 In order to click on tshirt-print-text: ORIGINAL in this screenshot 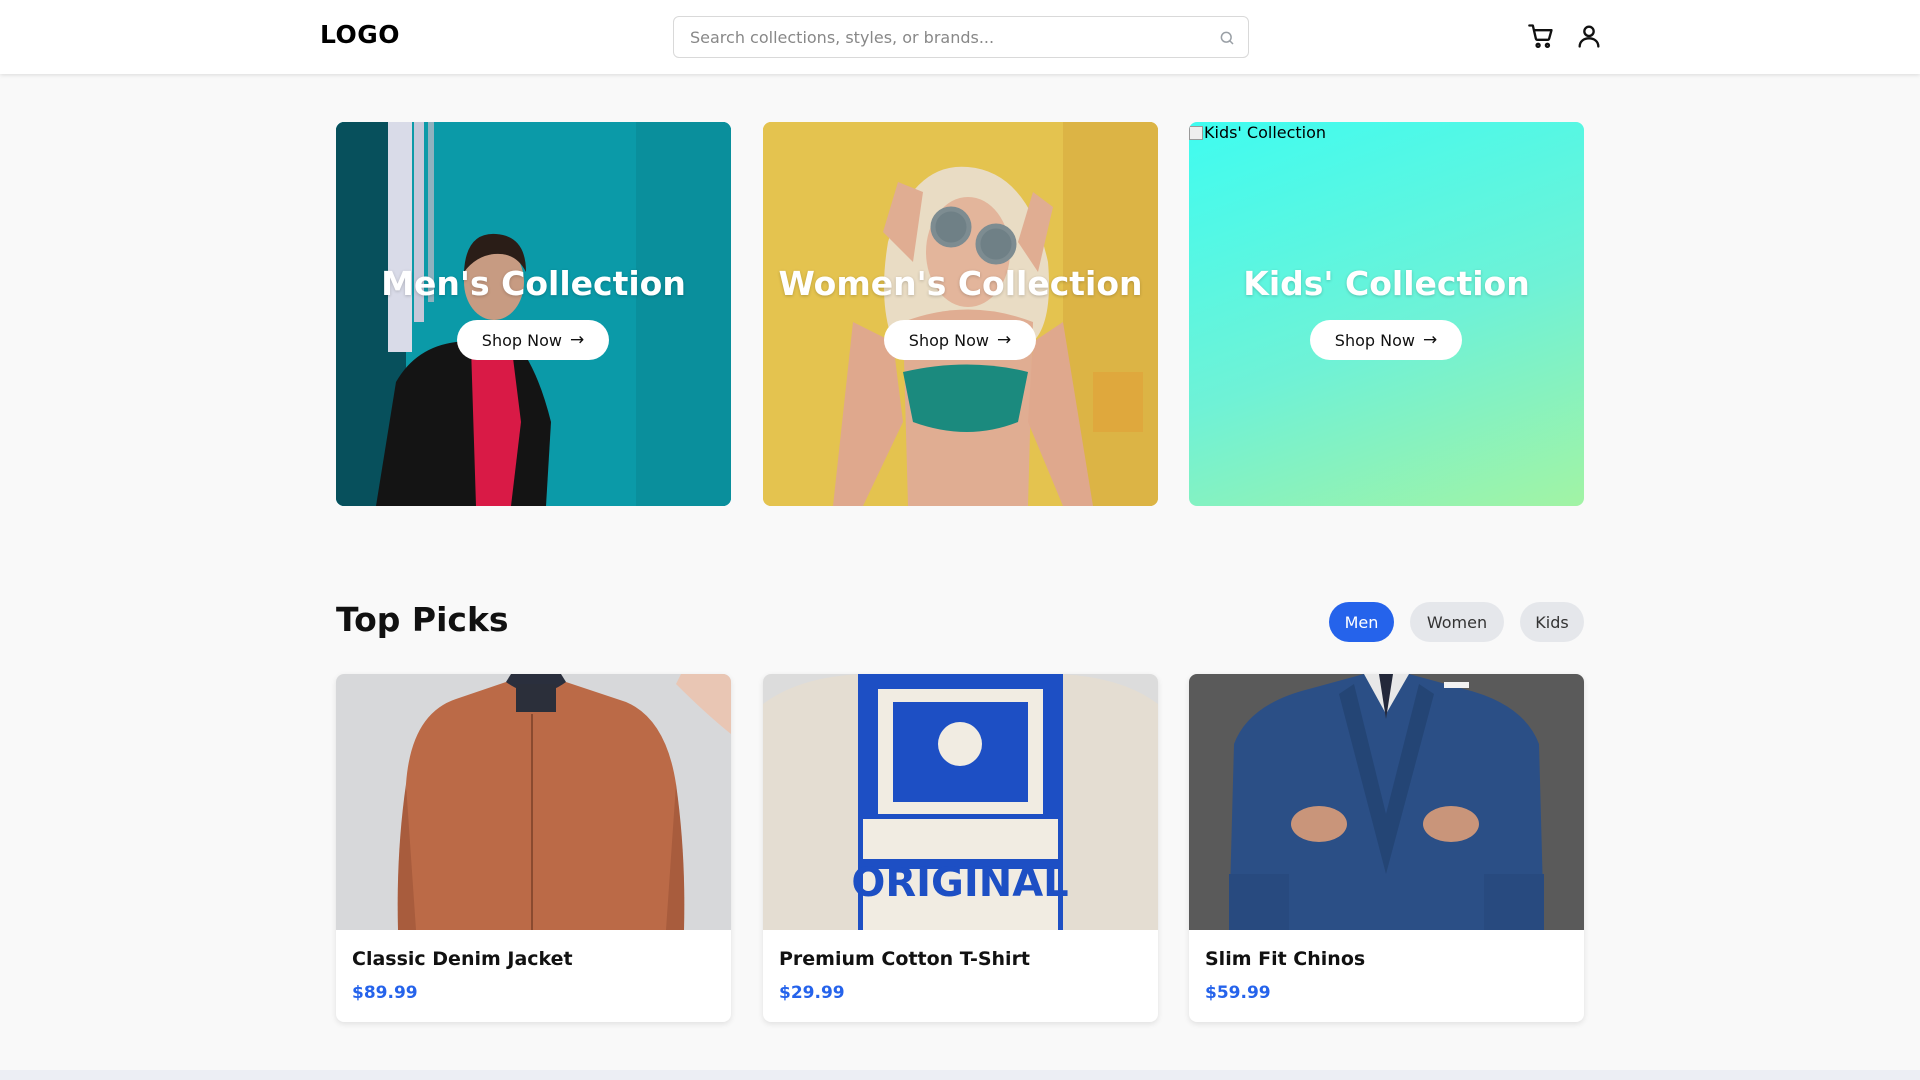, I will do `click(959, 883)`.